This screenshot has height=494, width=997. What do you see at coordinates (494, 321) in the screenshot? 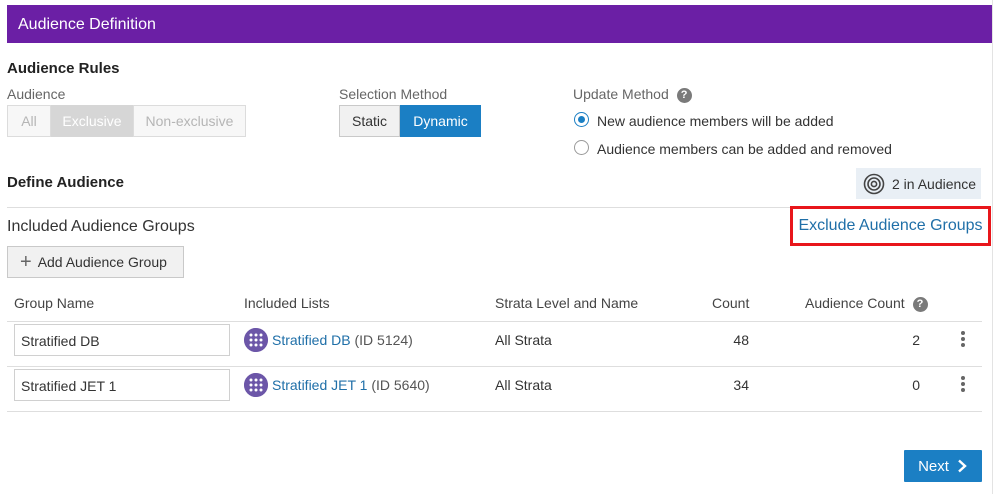
I see `table-header-divider` at bounding box center [494, 321].